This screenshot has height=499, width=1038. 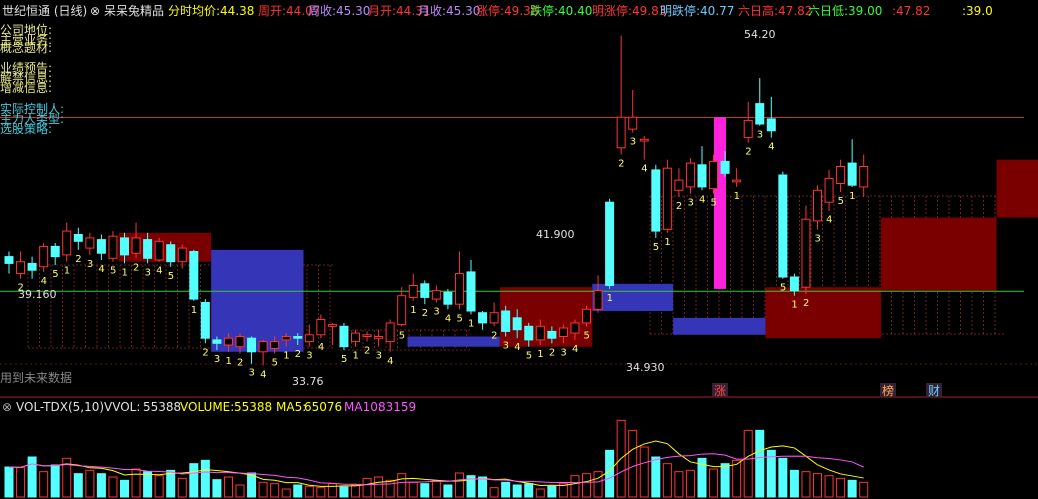 I want to click on candle-count-label-37: 3, so click(x=436, y=312).